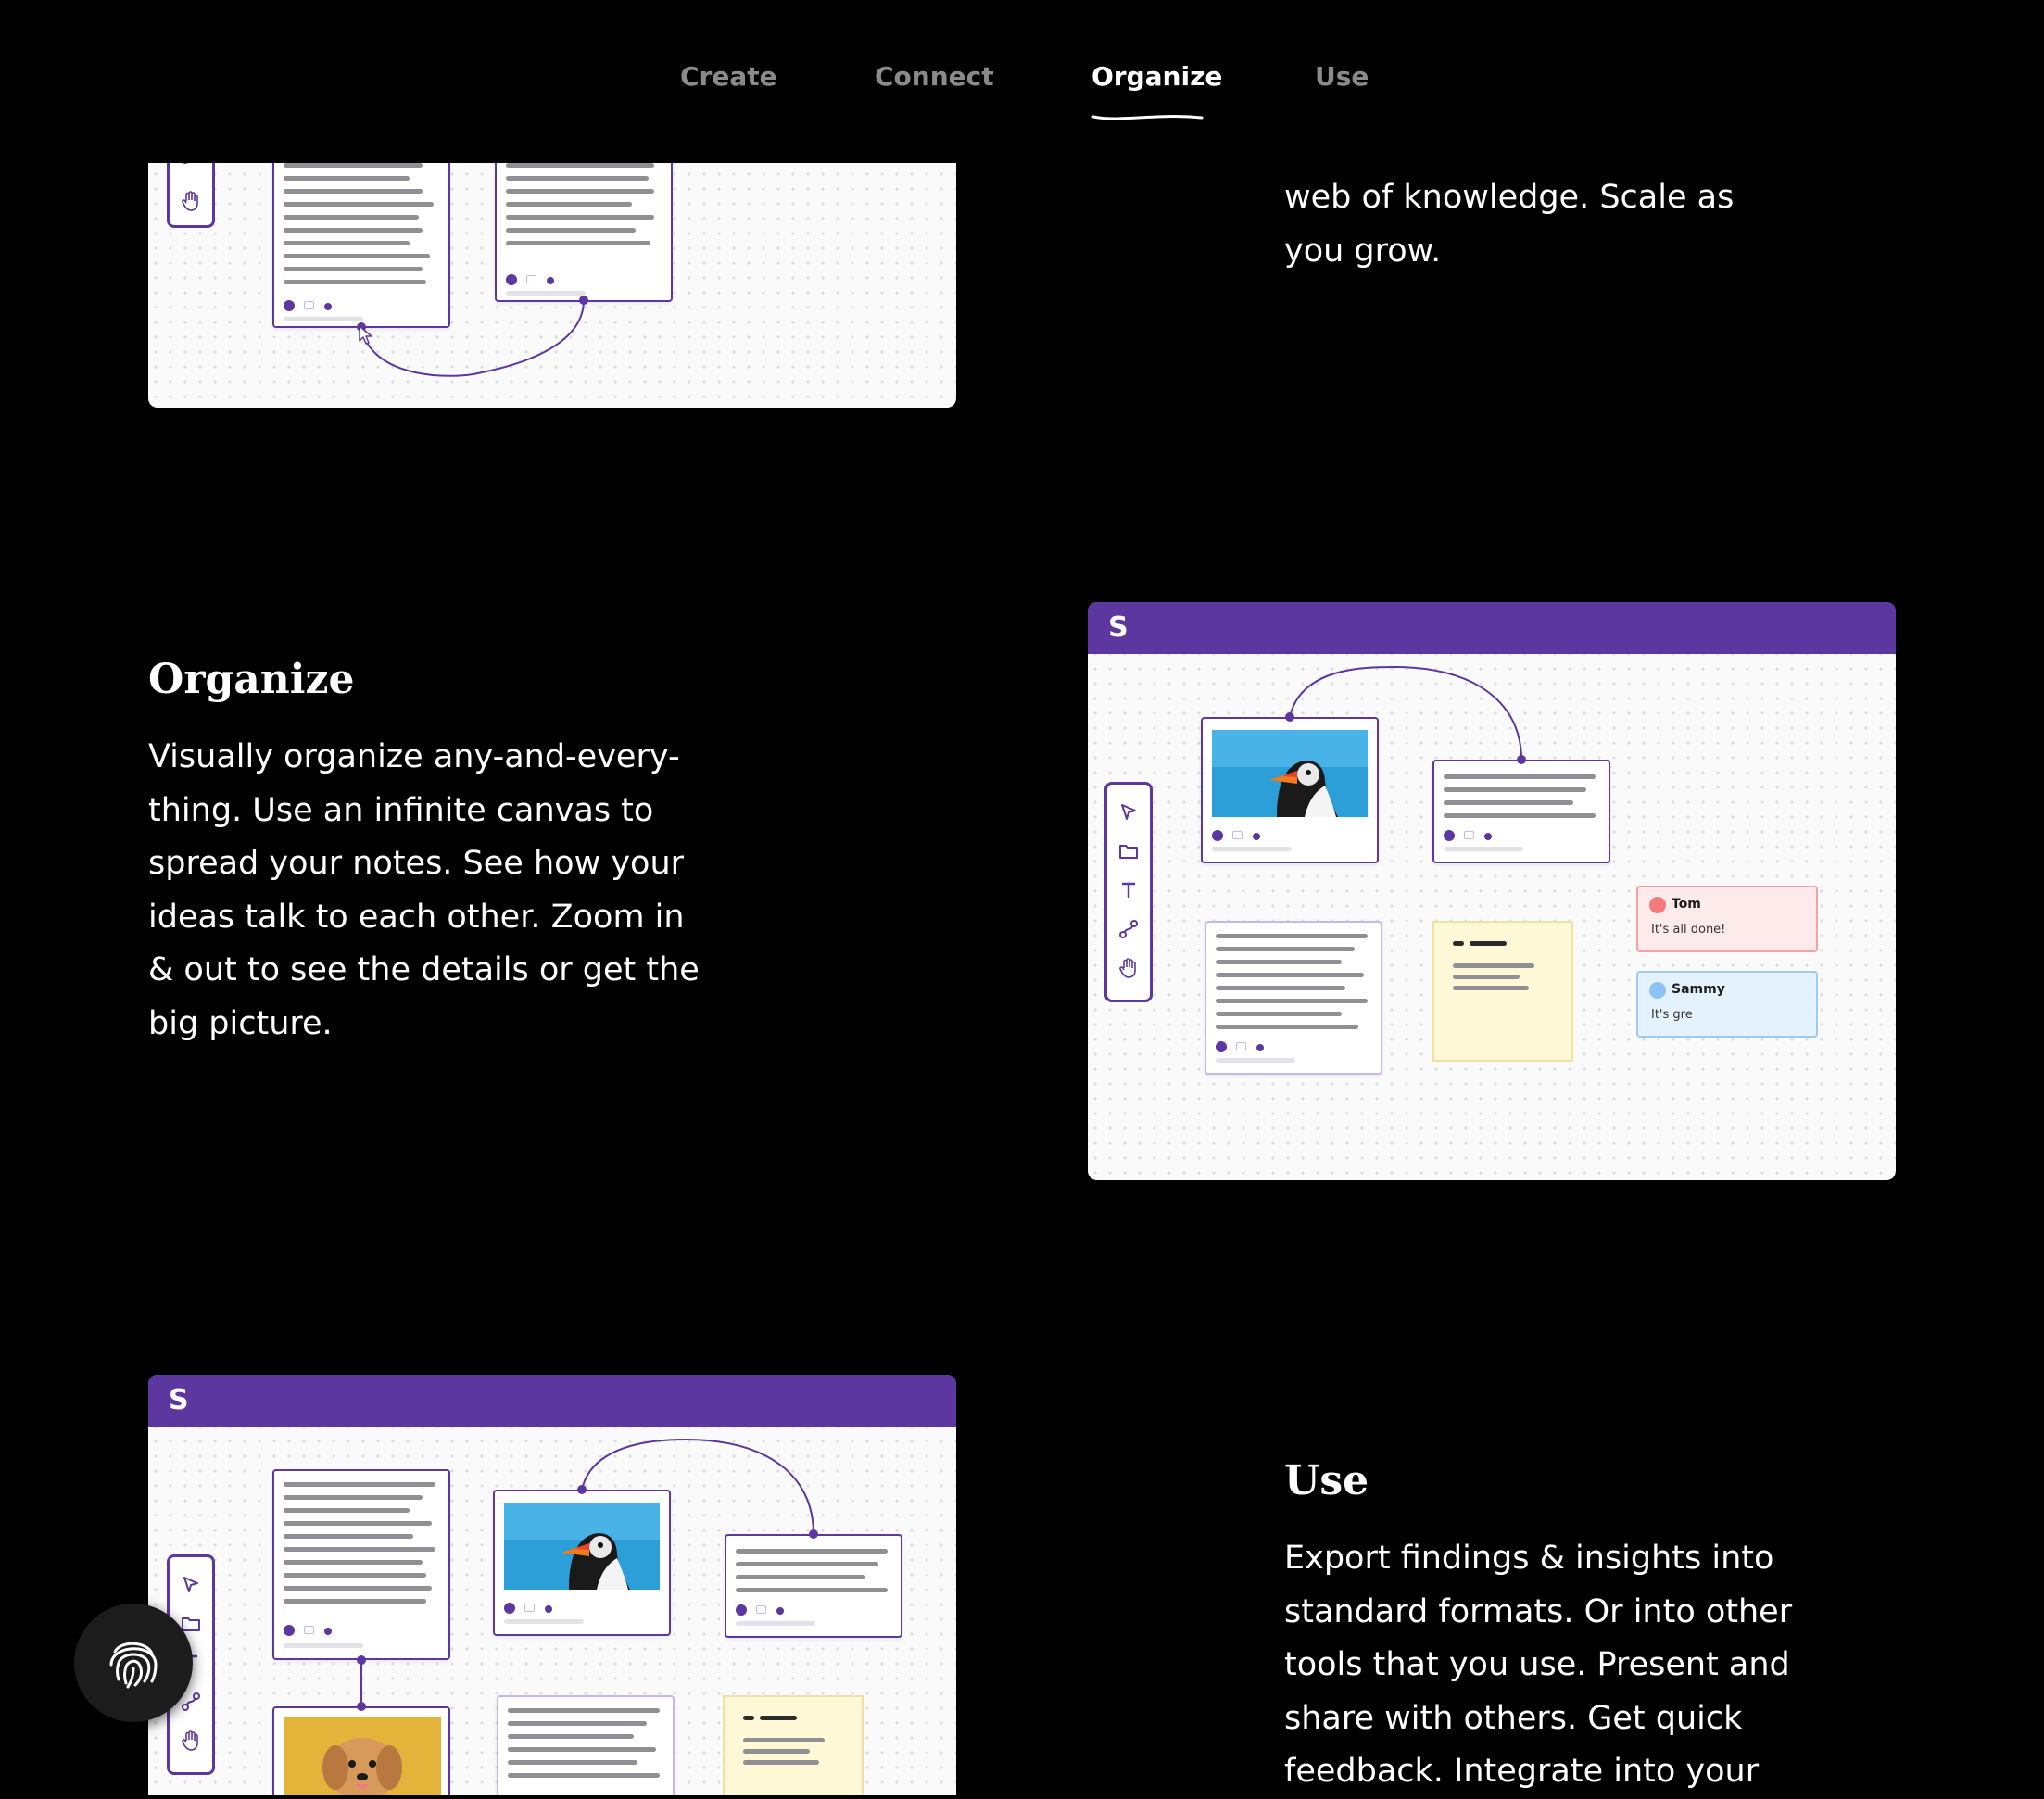 This screenshot has width=2044, height=1799. Describe the element at coordinates (1672, 1015) in the screenshot. I see `comment-message: It's gre` at that location.